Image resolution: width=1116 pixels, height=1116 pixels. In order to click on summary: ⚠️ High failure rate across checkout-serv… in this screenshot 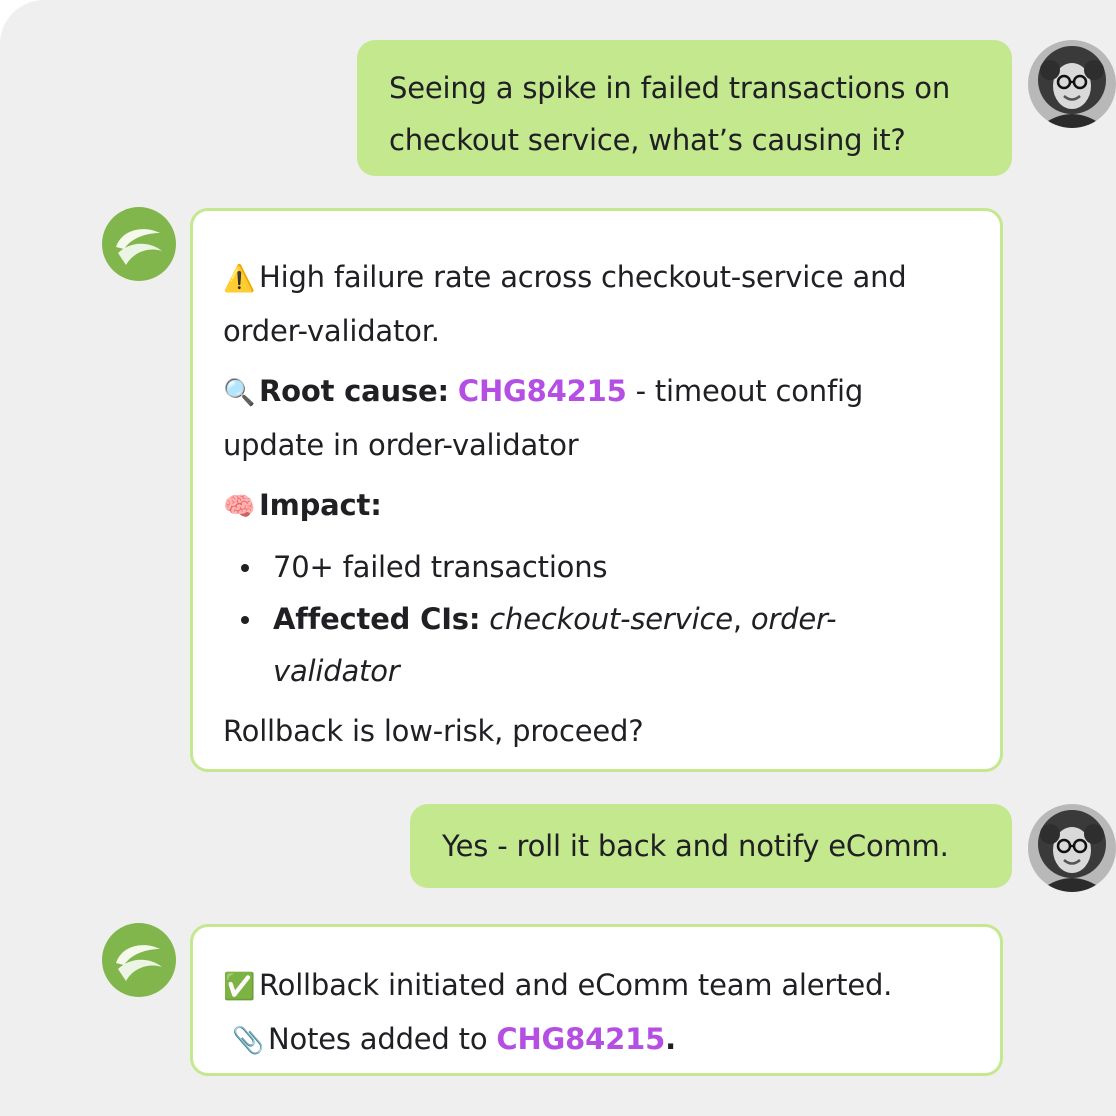, I will do `click(596, 304)`.